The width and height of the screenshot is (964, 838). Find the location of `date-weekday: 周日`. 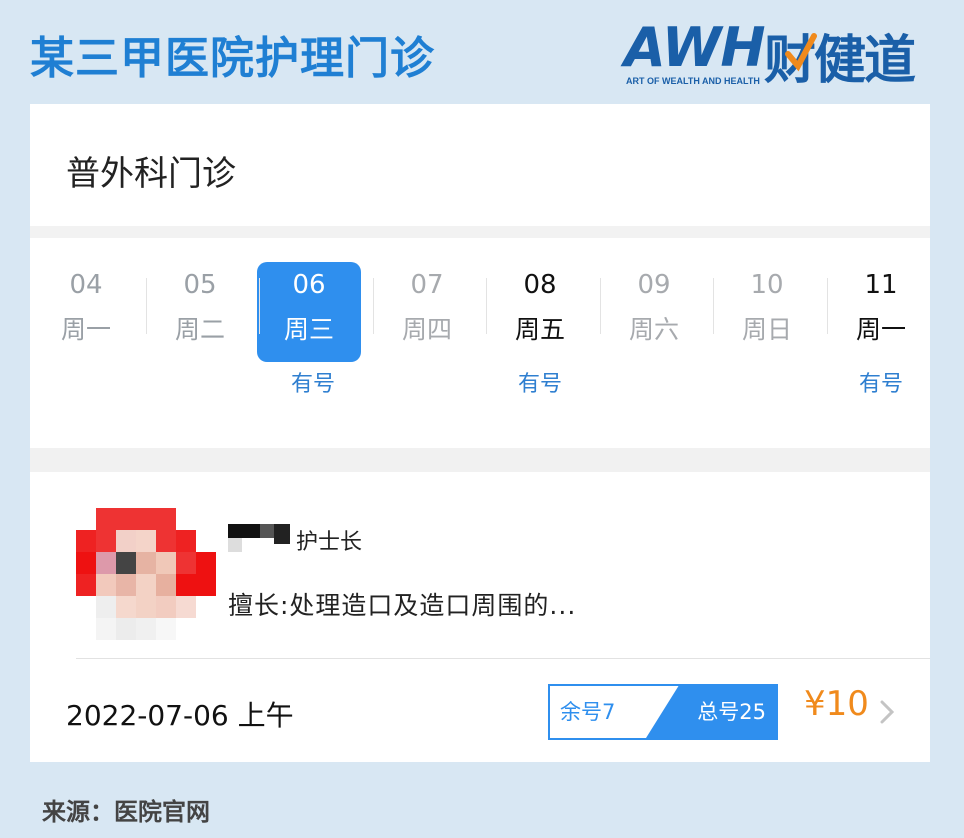

date-weekday: 周日 is located at coordinates (766, 329).